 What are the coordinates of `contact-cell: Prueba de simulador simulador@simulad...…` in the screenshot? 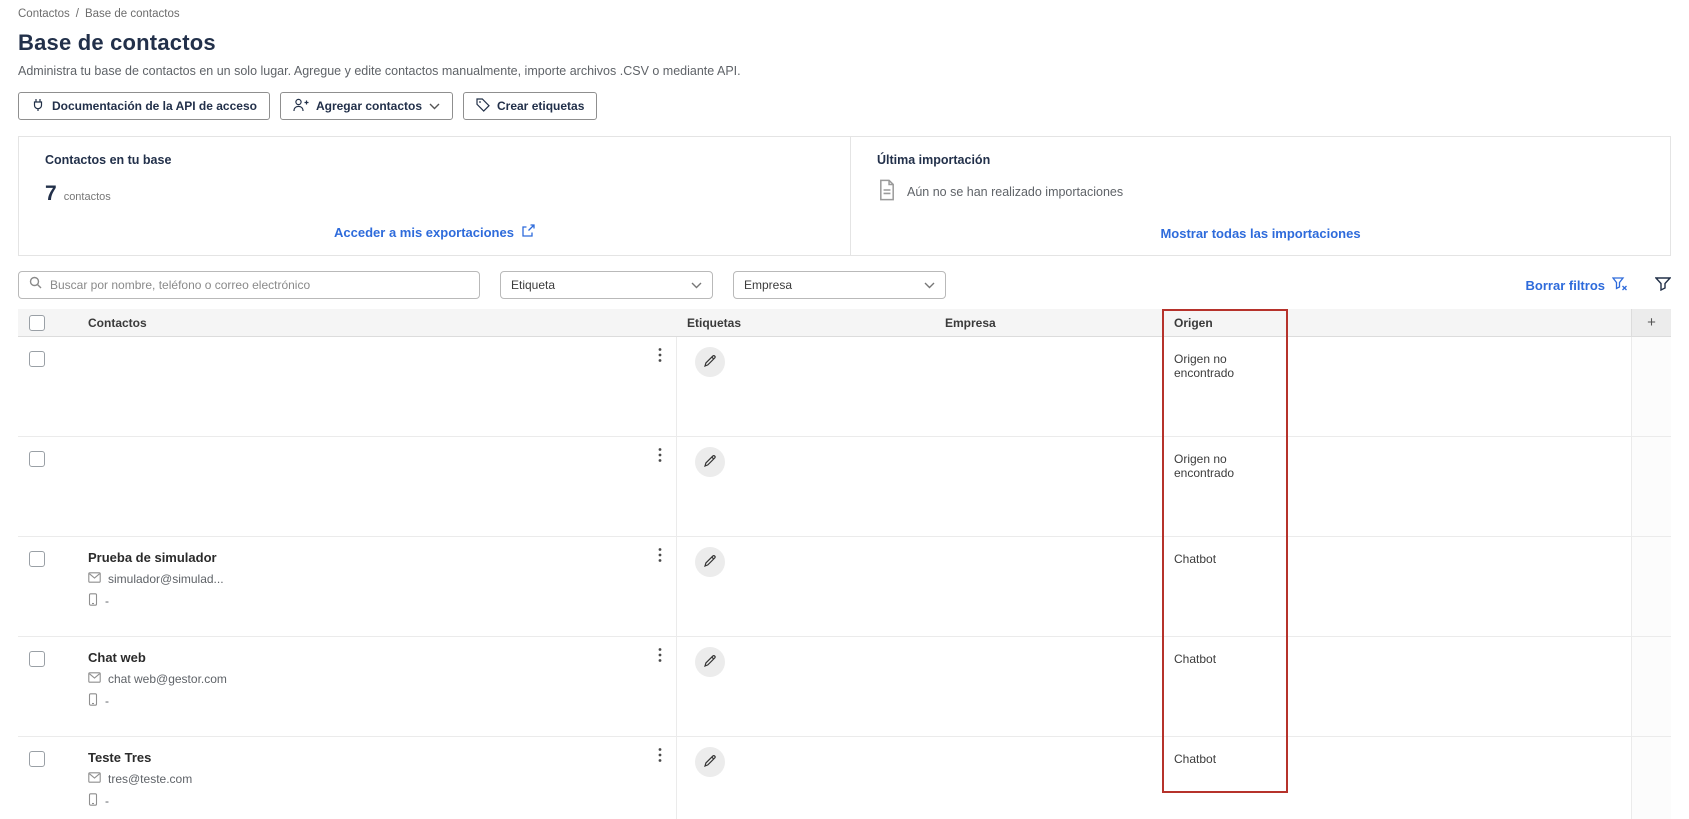 It's located at (370, 586).